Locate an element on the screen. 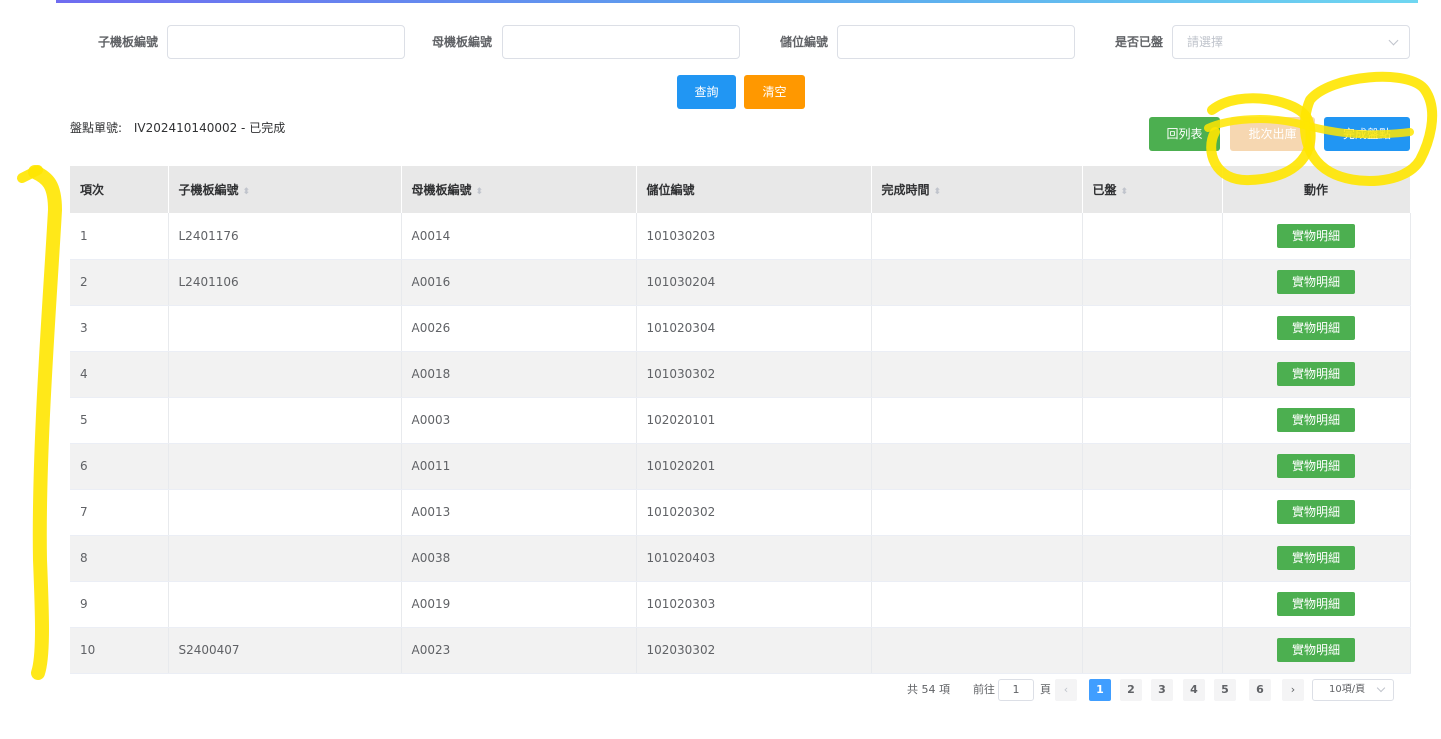 The image size is (1441, 739). pagination-page-label: 頁 is located at coordinates (1045, 689).